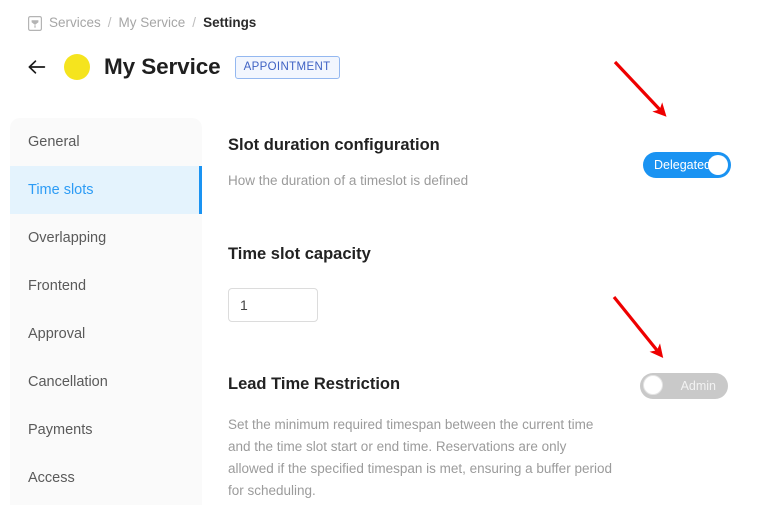 The height and width of the screenshot is (505, 759). Describe the element at coordinates (314, 384) in the screenshot. I see `lead-time-title: Lead Time Restriction` at that location.